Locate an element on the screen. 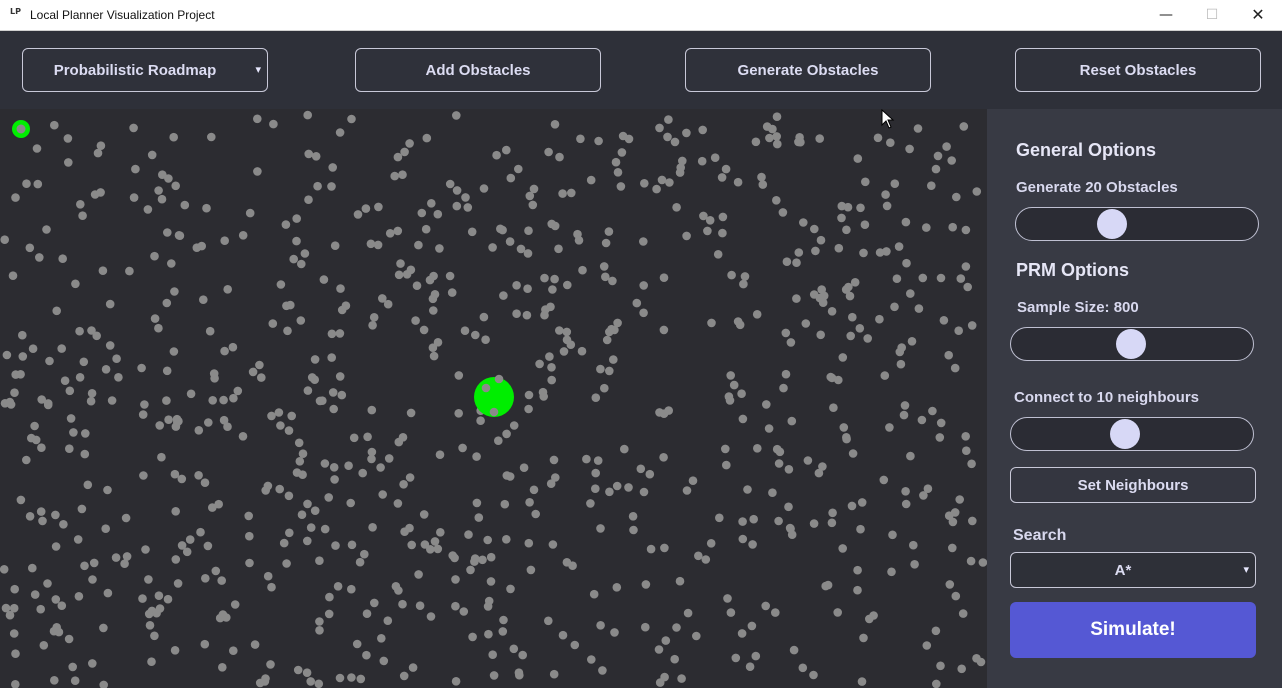 This screenshot has height=688, width=1282. reset-obstacles-button: Reset Obstacles is located at coordinates (1138, 70).